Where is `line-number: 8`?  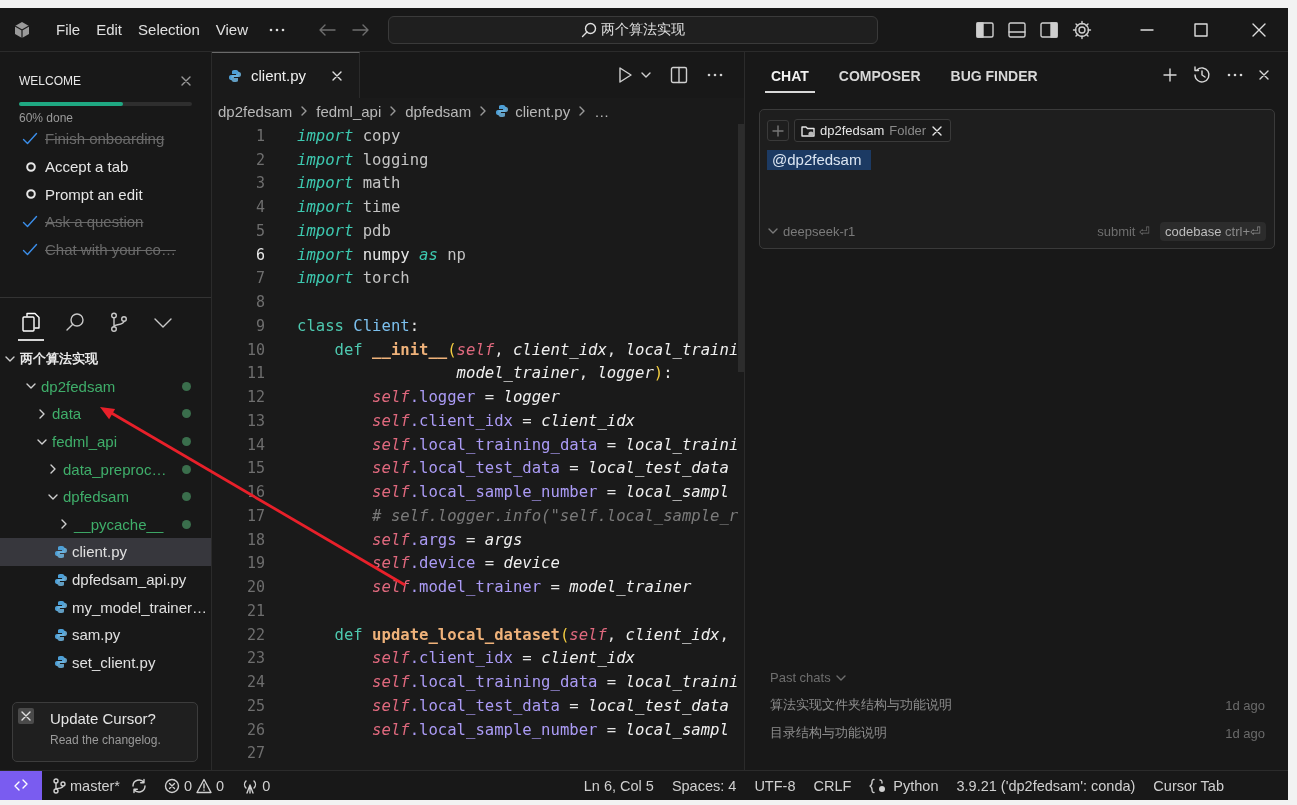 line-number: 8 is located at coordinates (259, 302).